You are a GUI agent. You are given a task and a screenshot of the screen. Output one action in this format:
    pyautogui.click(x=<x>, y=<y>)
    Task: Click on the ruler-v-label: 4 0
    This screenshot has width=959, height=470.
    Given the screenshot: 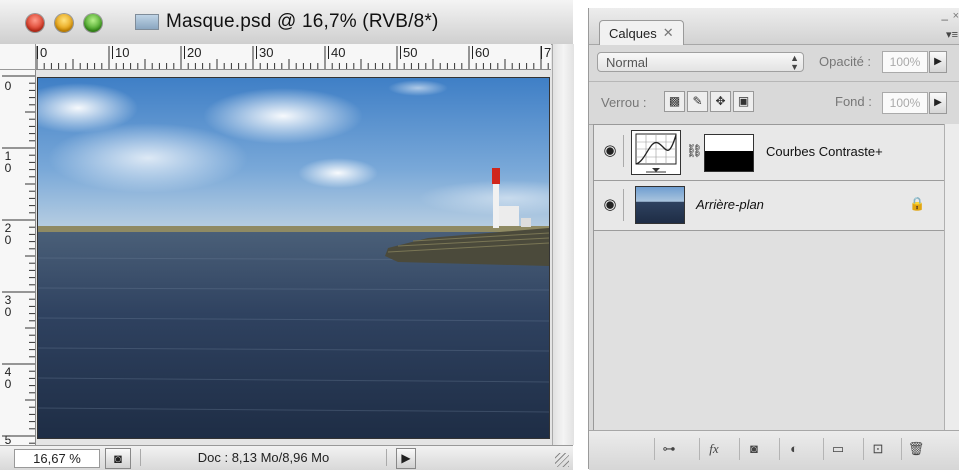 What is the action you would take?
    pyautogui.click(x=8, y=378)
    